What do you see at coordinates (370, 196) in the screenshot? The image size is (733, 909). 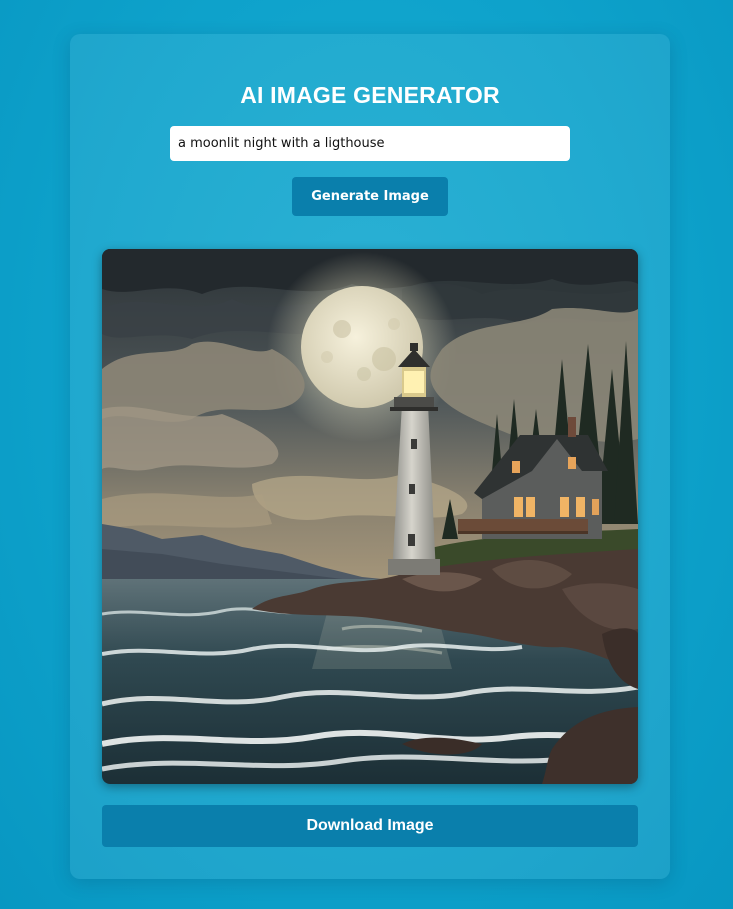 I see `generate-image-button: Generate Image` at bounding box center [370, 196].